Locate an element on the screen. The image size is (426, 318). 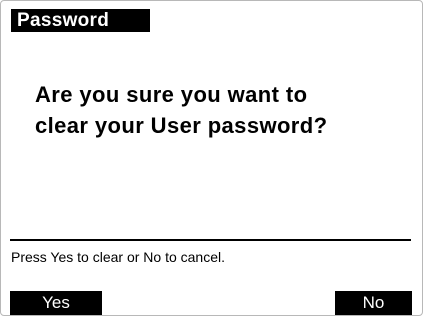
question-line-2: clear your User password? is located at coordinates (181, 125).